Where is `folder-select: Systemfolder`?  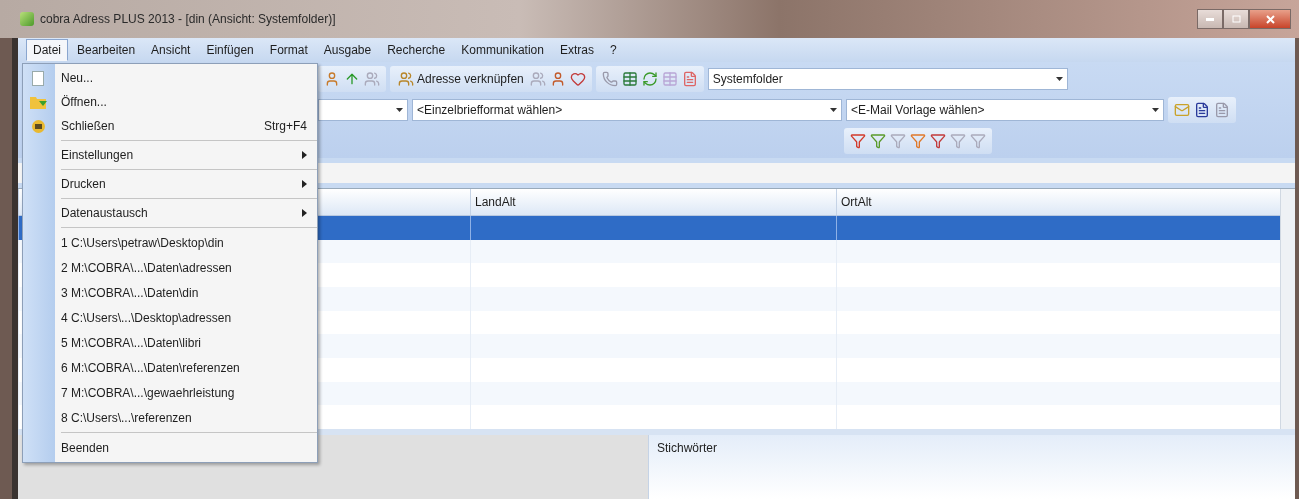
folder-select: Systemfolder is located at coordinates (887, 79).